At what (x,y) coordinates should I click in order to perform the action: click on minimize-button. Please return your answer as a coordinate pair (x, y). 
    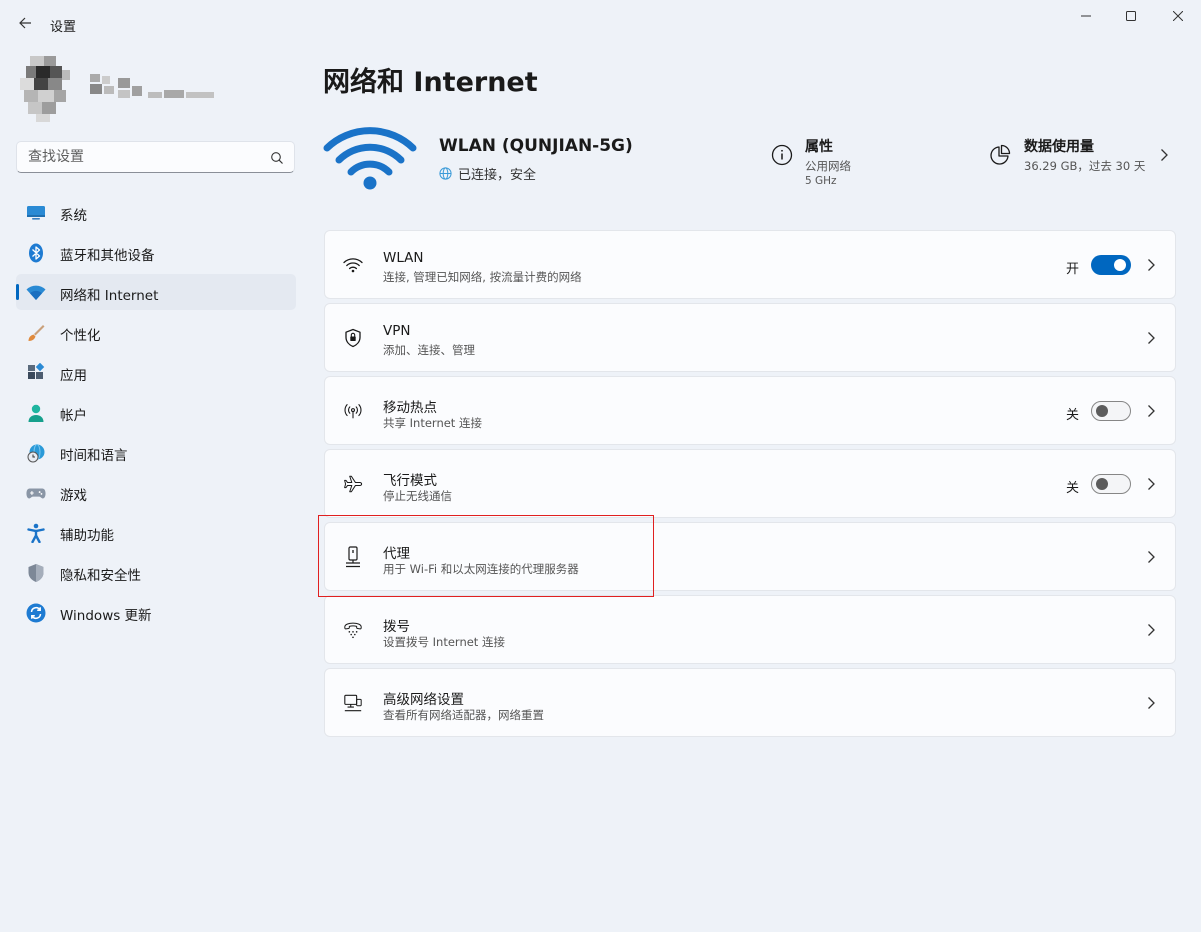
    Looking at the image, I should click on (1086, 16).